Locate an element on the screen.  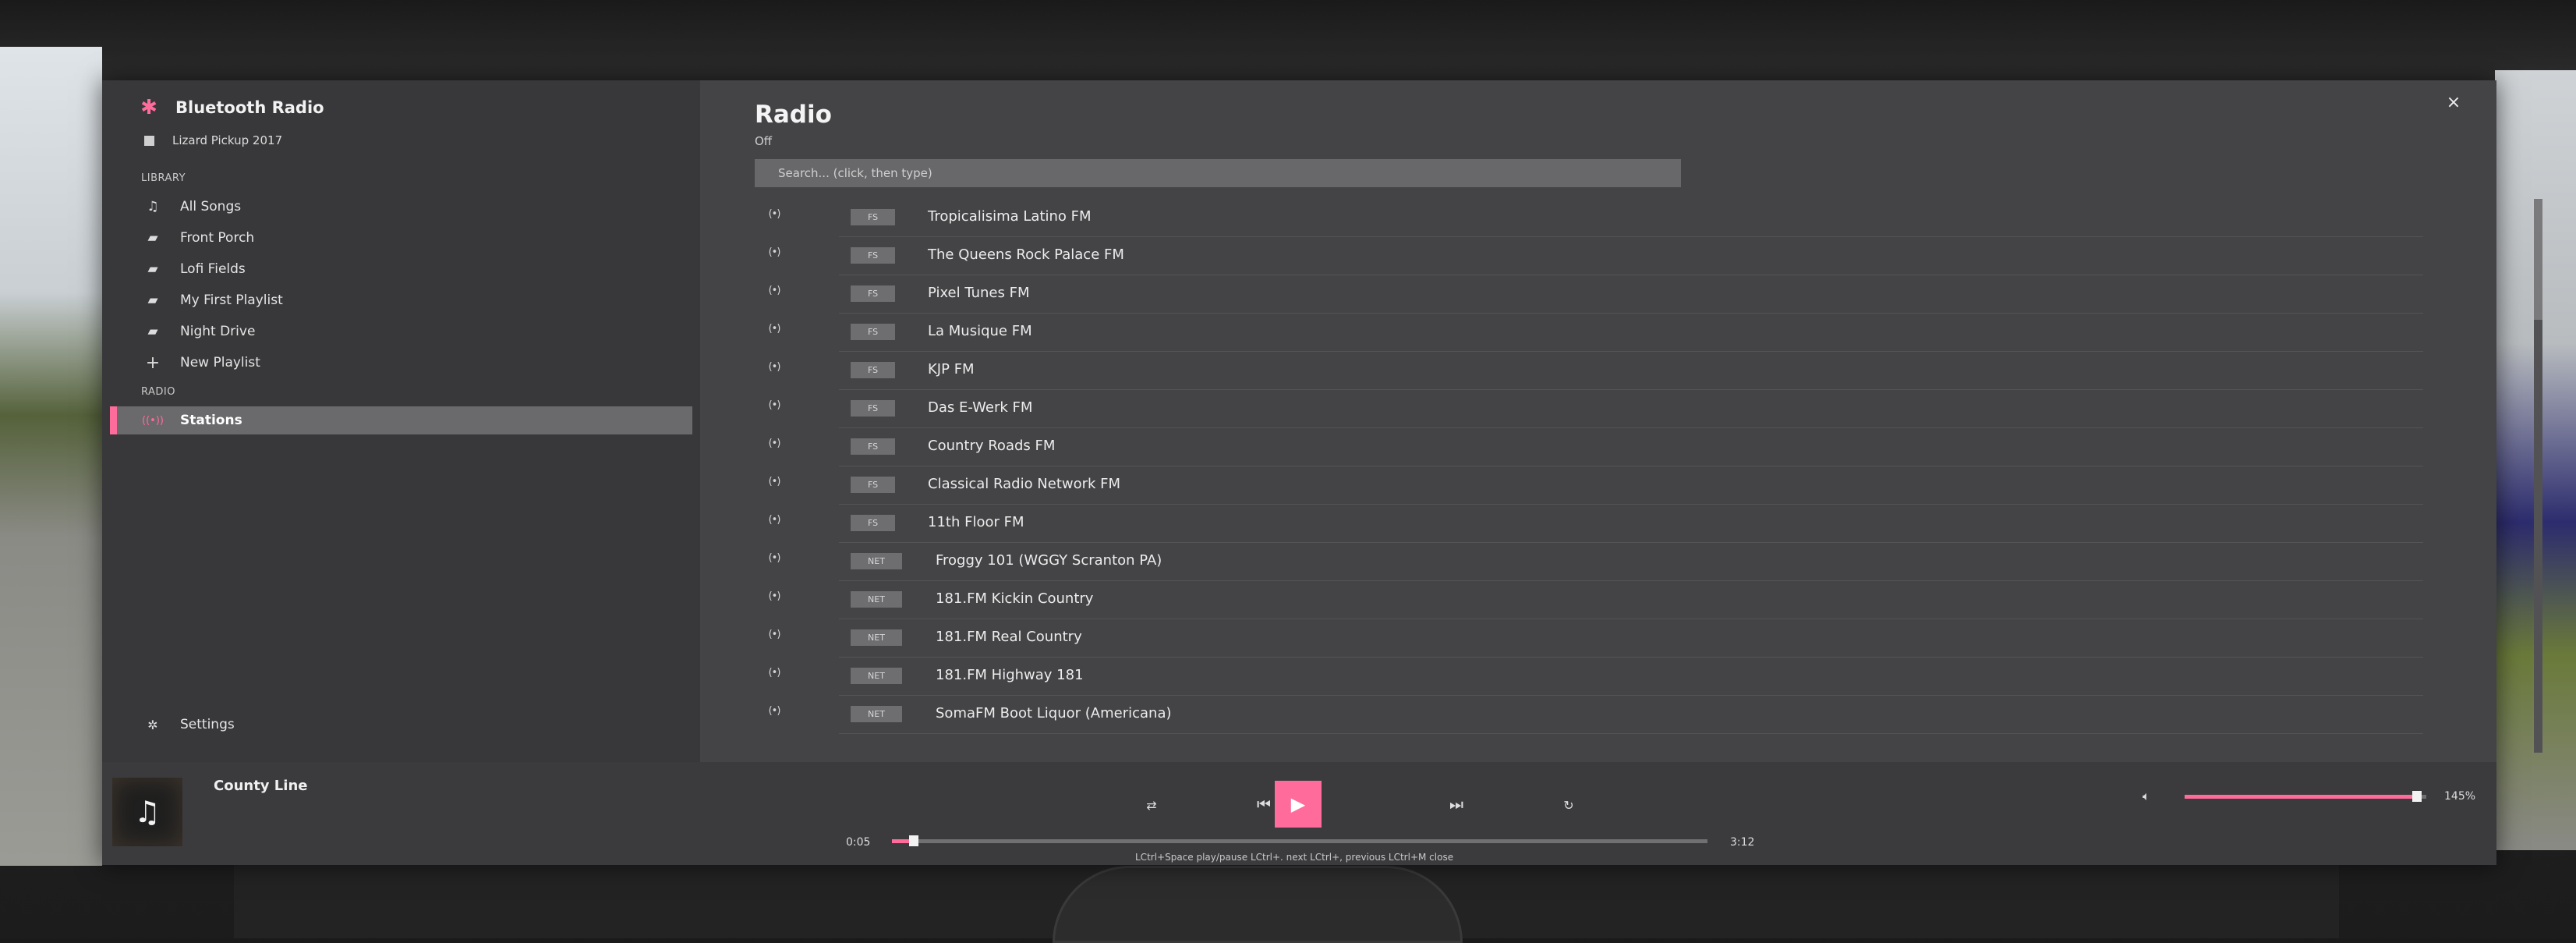
station-row: (•) FS Pixel Tunes FM is located at coordinates (1589, 294).